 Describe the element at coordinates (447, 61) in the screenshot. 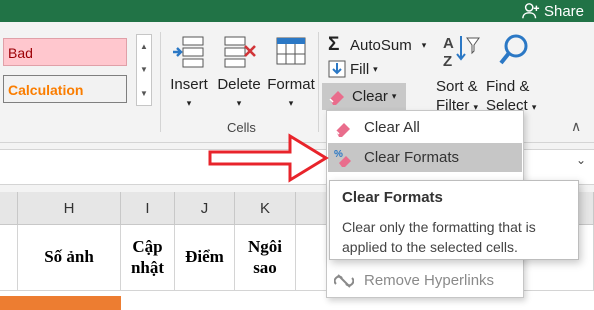

I see `svg-text: Z` at that location.